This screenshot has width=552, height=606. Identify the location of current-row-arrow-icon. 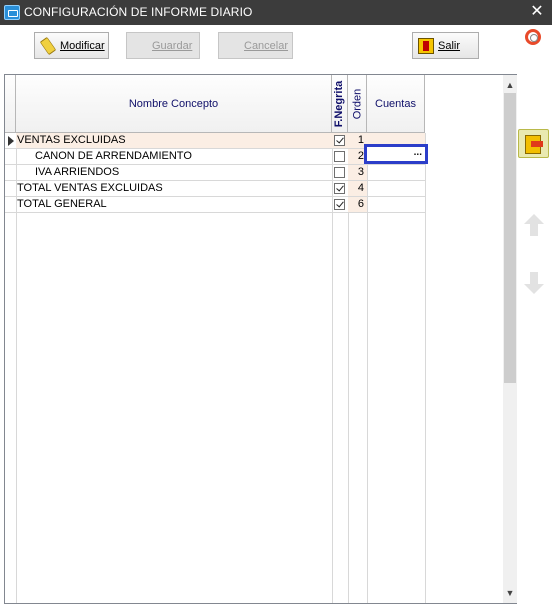
(11, 141).